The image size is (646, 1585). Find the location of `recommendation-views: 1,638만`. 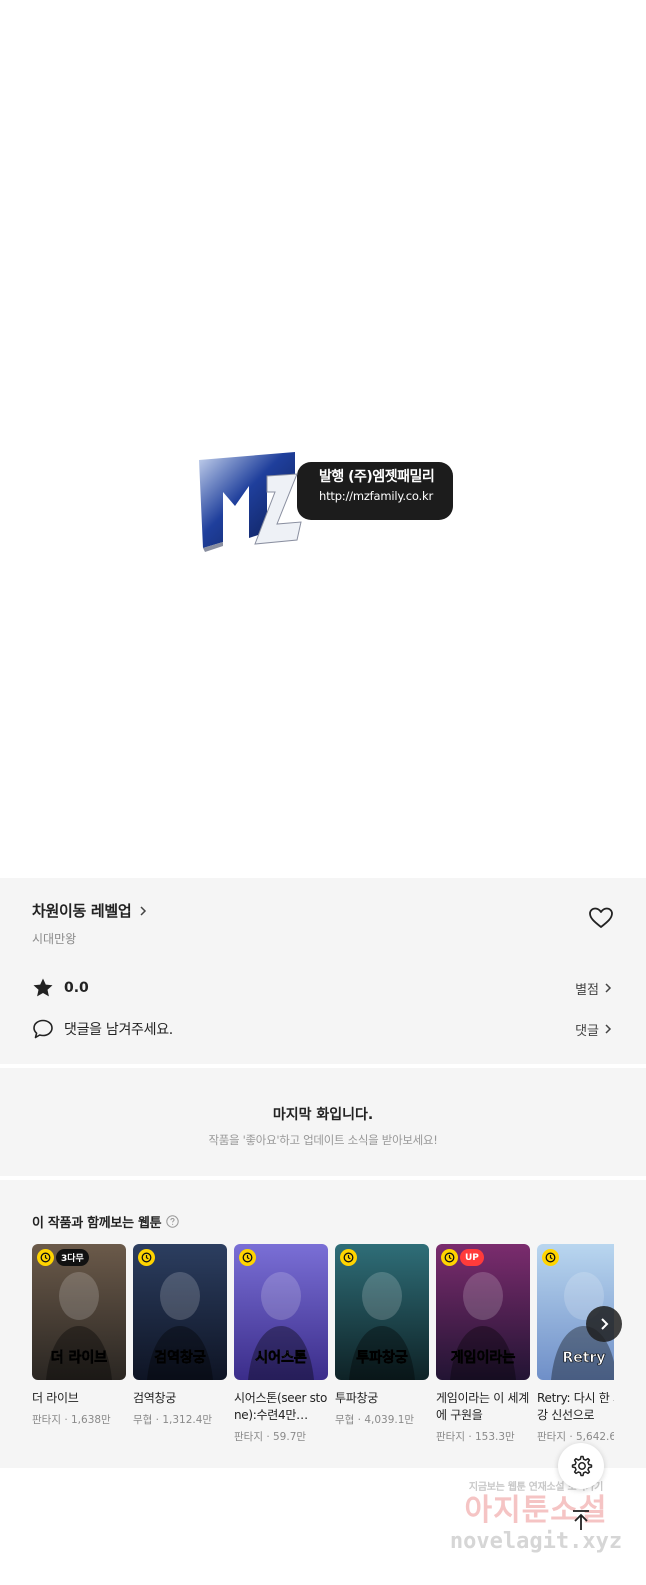

recommendation-views: 1,638만 is located at coordinates (91, 1420).